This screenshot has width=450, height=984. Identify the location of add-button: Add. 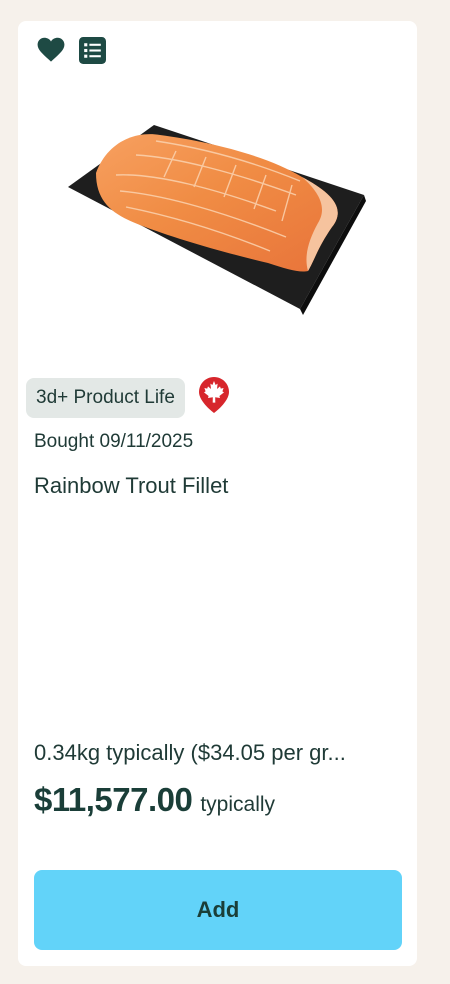
(218, 910).